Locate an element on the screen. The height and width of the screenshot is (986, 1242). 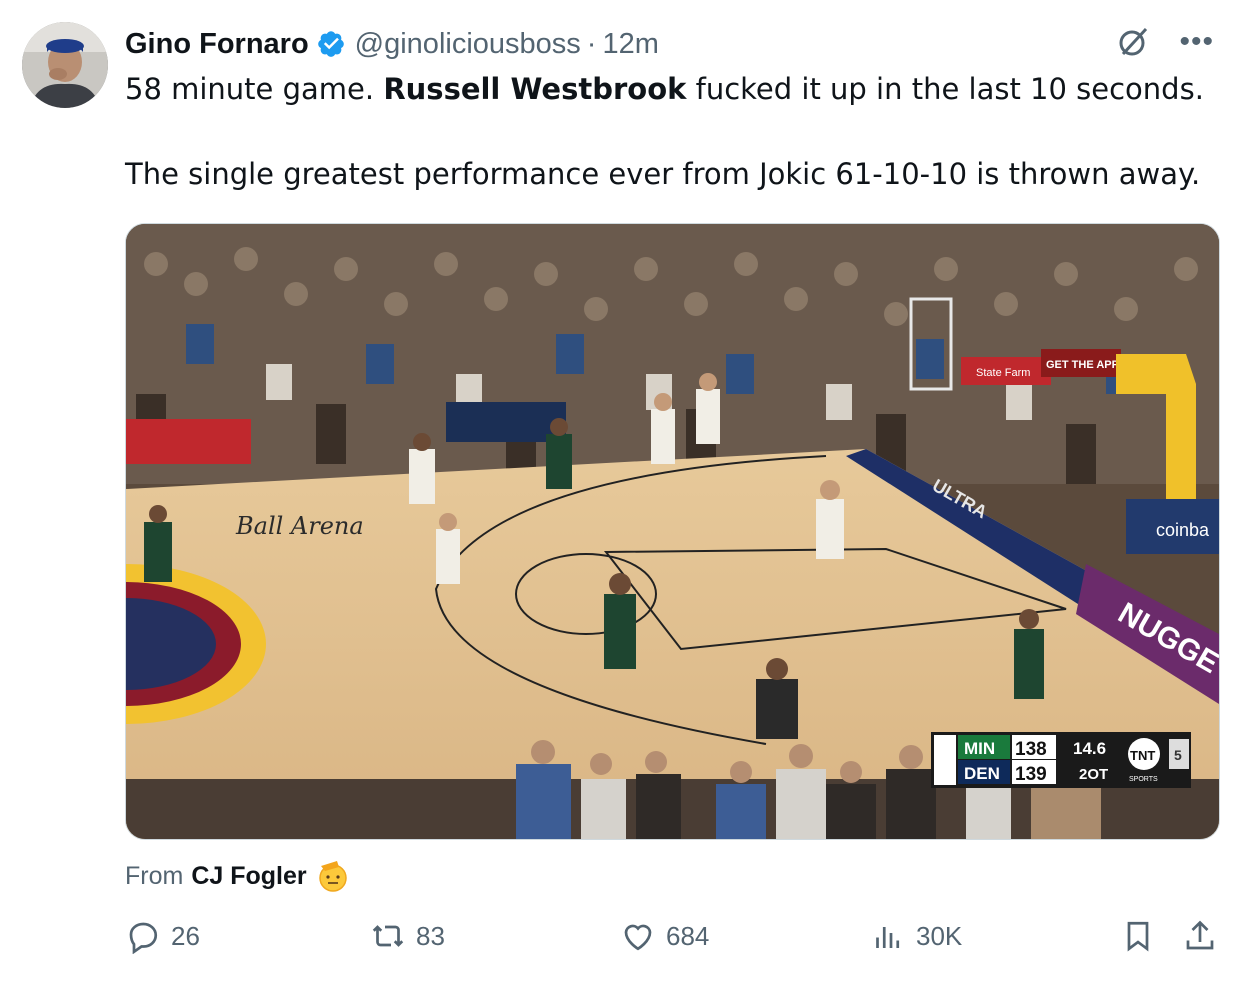
share-button is located at coordinates (1200, 936).